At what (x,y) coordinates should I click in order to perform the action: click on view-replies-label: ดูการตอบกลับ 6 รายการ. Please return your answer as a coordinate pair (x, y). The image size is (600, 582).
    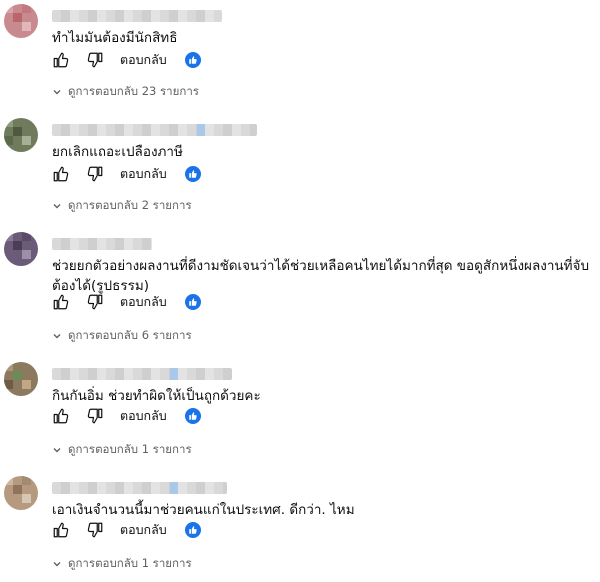
    Looking at the image, I should click on (130, 335).